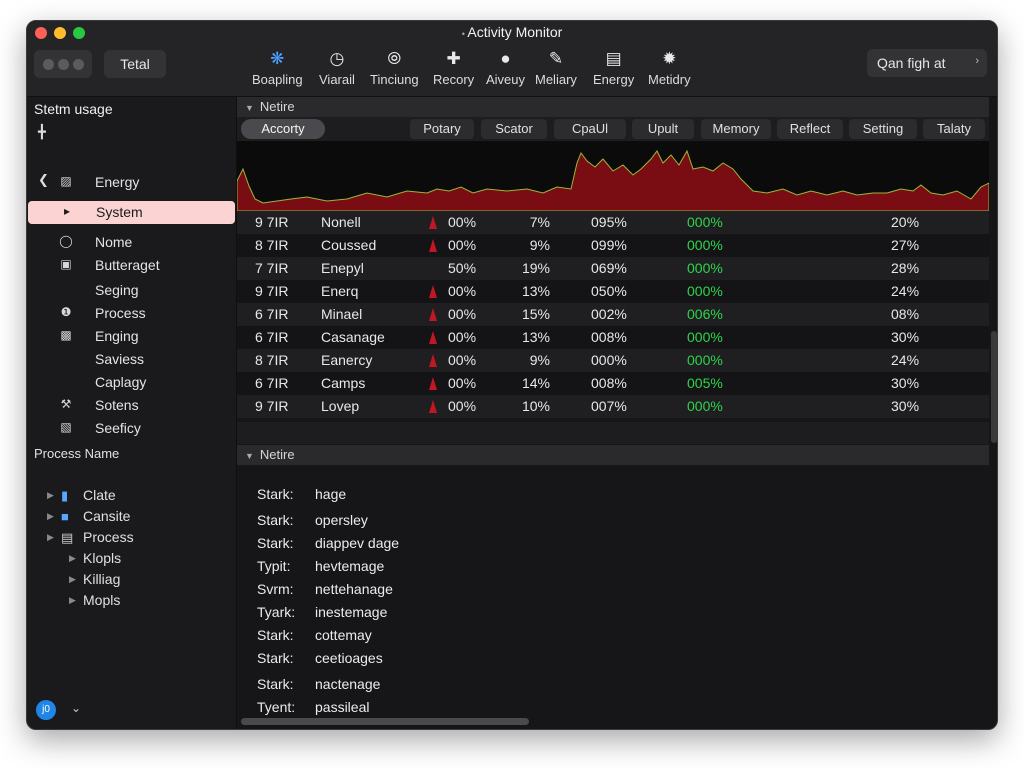  I want to click on column-setting: Setting, so click(883, 129).